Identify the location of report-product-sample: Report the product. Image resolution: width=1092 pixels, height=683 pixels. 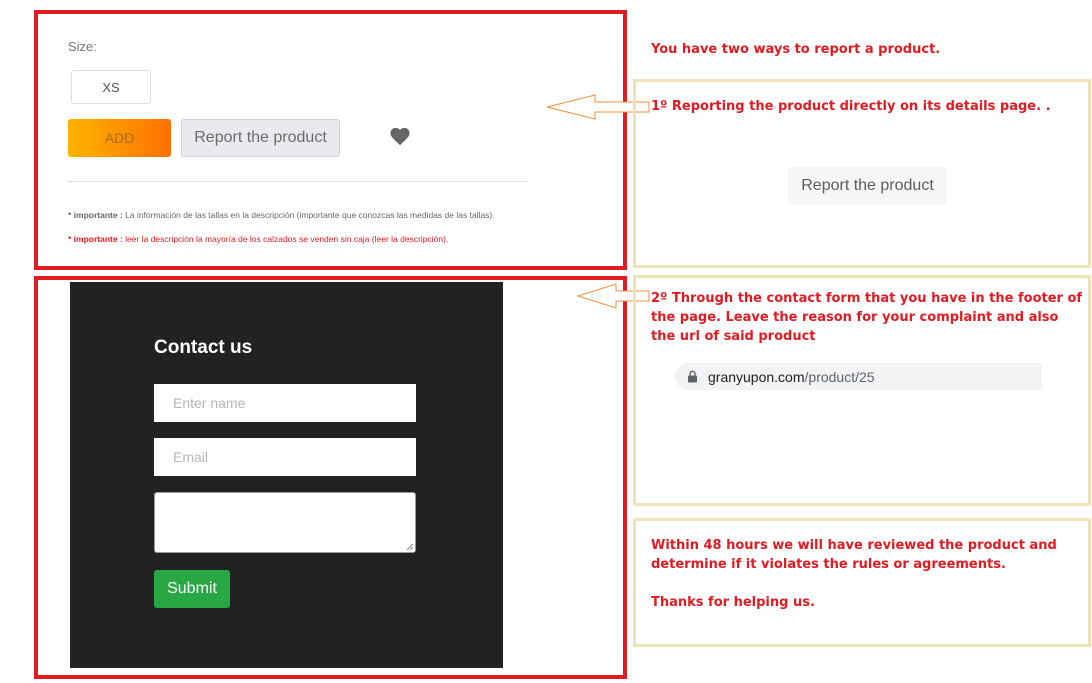
(867, 186).